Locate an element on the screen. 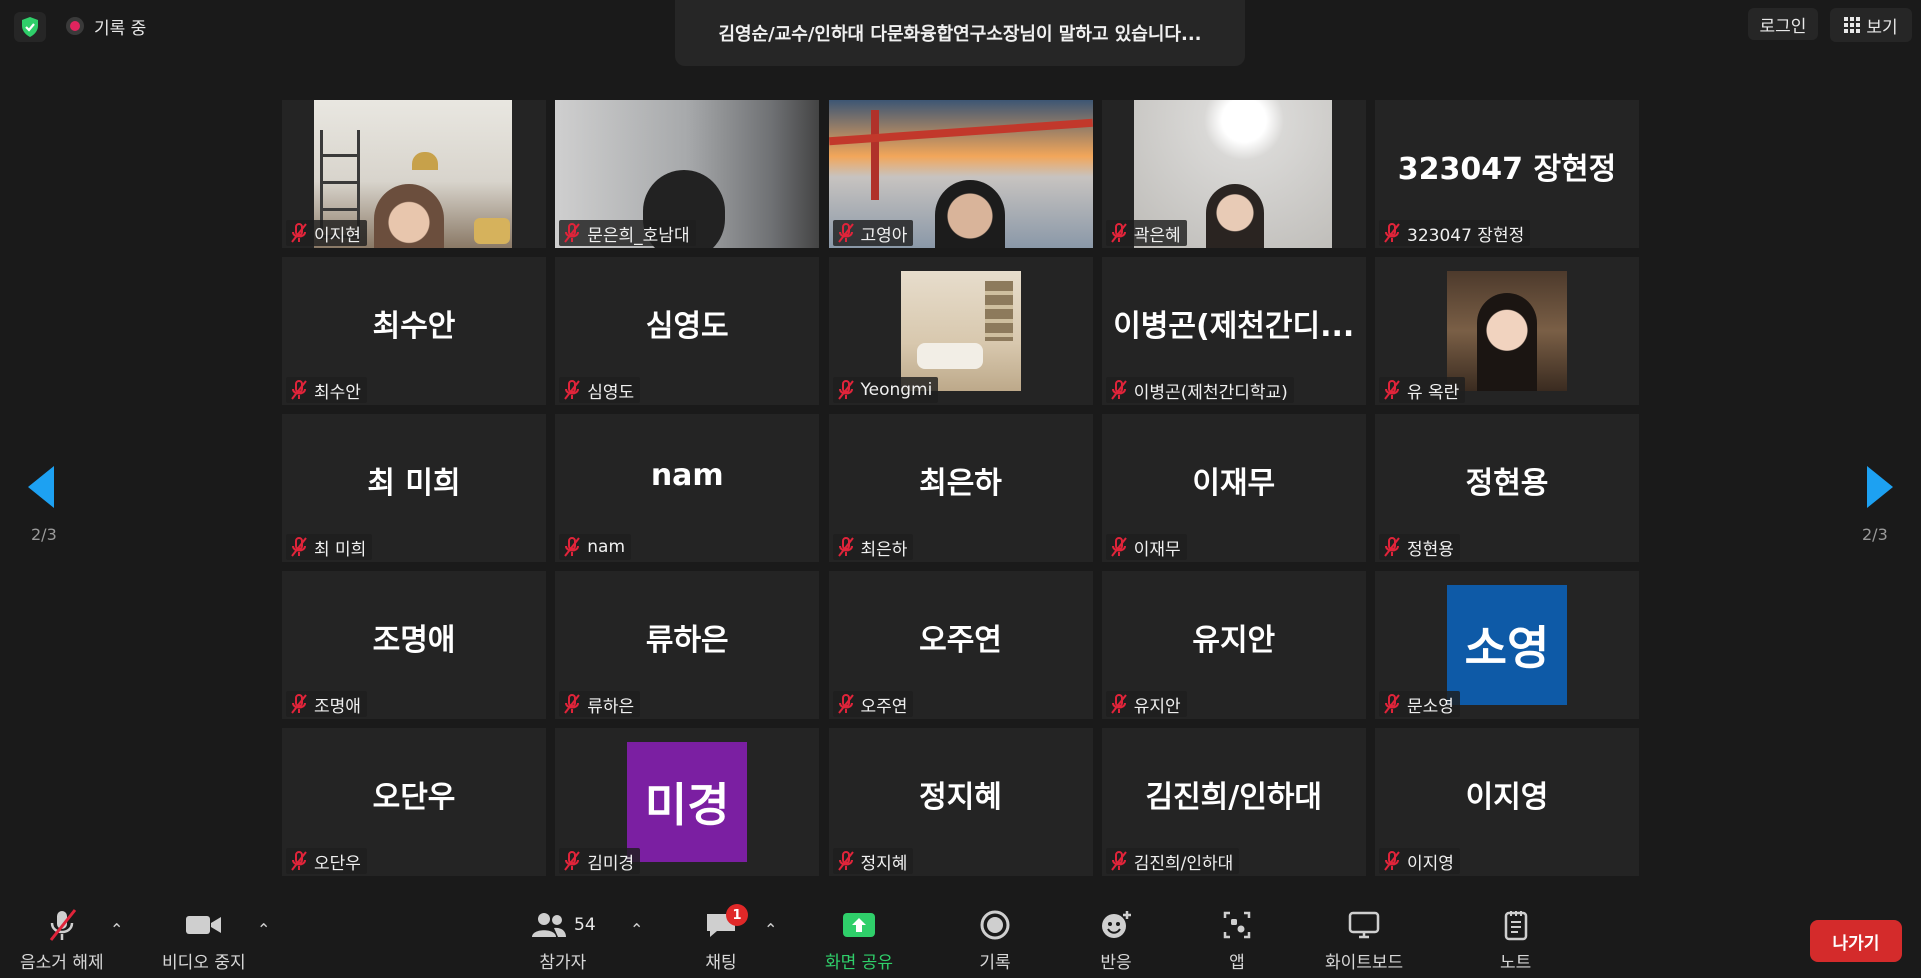 The height and width of the screenshot is (978, 1921). participant-tile: 최은하 최은하 is located at coordinates (960, 488).